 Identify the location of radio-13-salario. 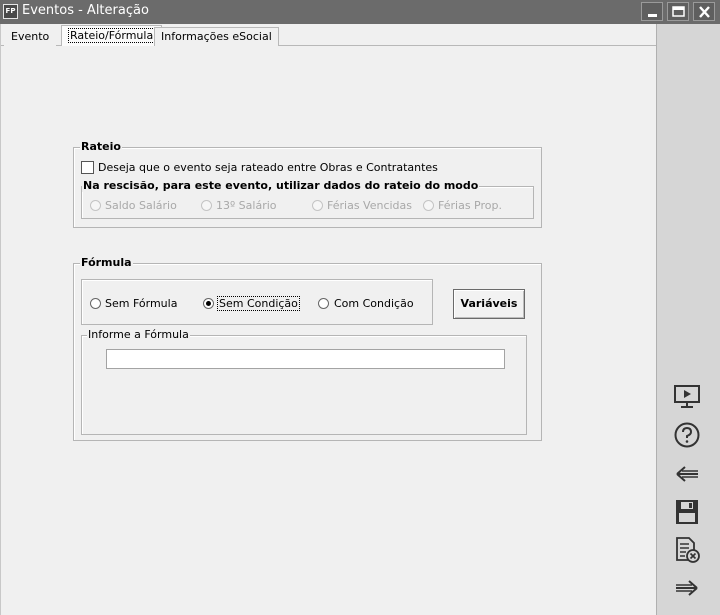
(206, 205).